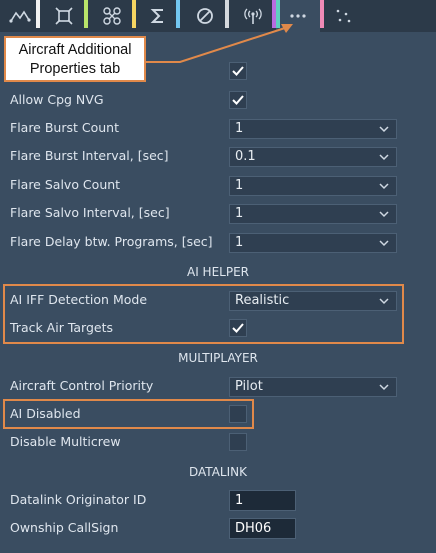  I want to click on flare-salvo-interval-select: 1, so click(313, 214).